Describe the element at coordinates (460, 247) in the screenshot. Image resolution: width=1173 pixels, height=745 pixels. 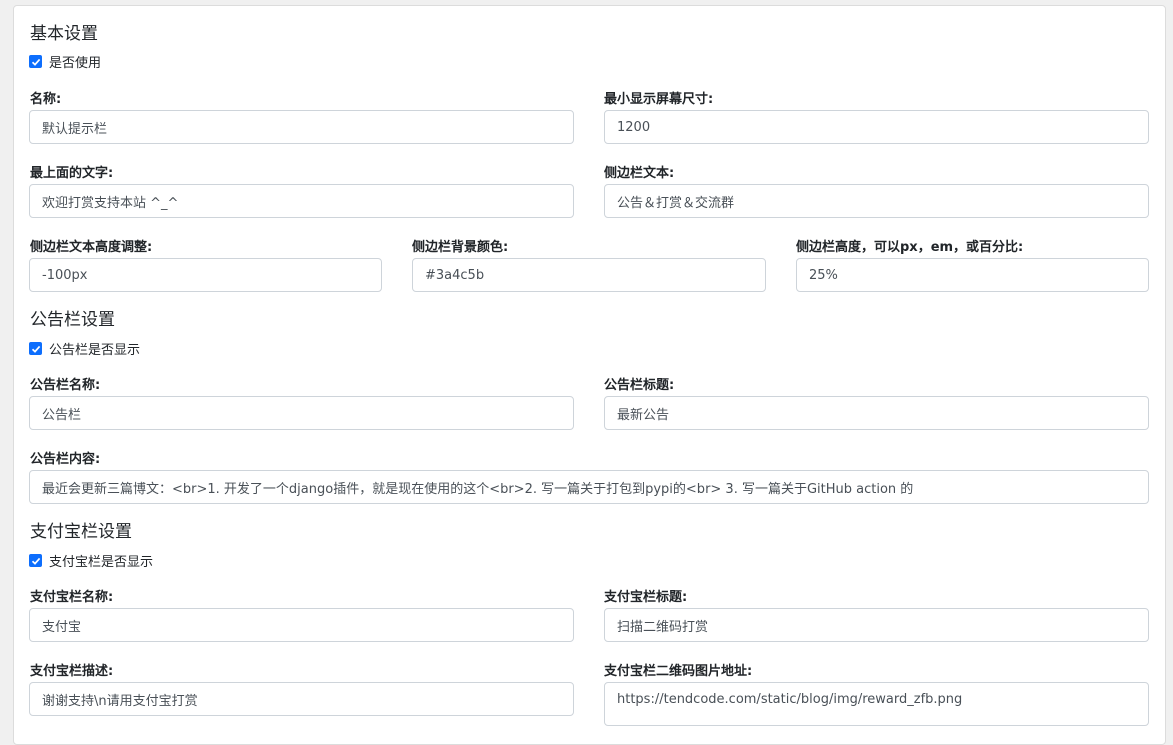
I see `side-bg-label: 侧边栏背景颜色:` at that location.